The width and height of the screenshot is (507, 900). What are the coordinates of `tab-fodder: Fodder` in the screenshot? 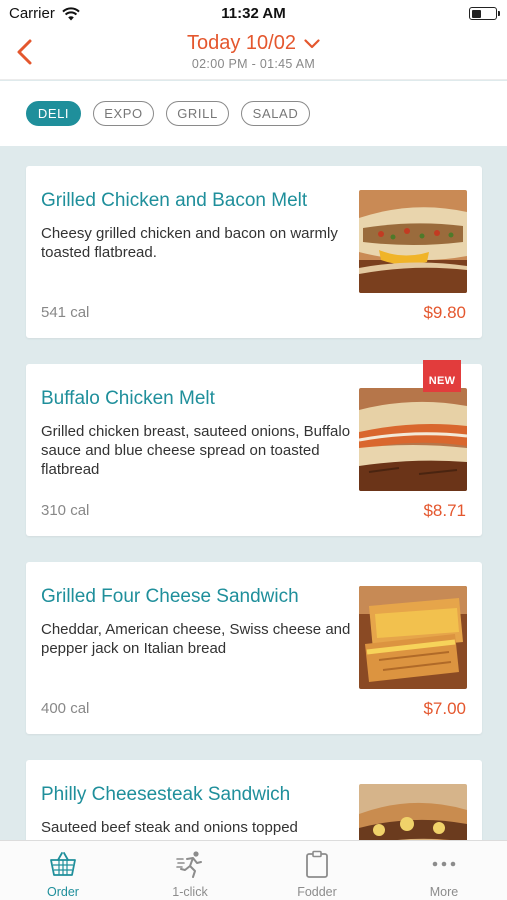 It's located at (317, 870).